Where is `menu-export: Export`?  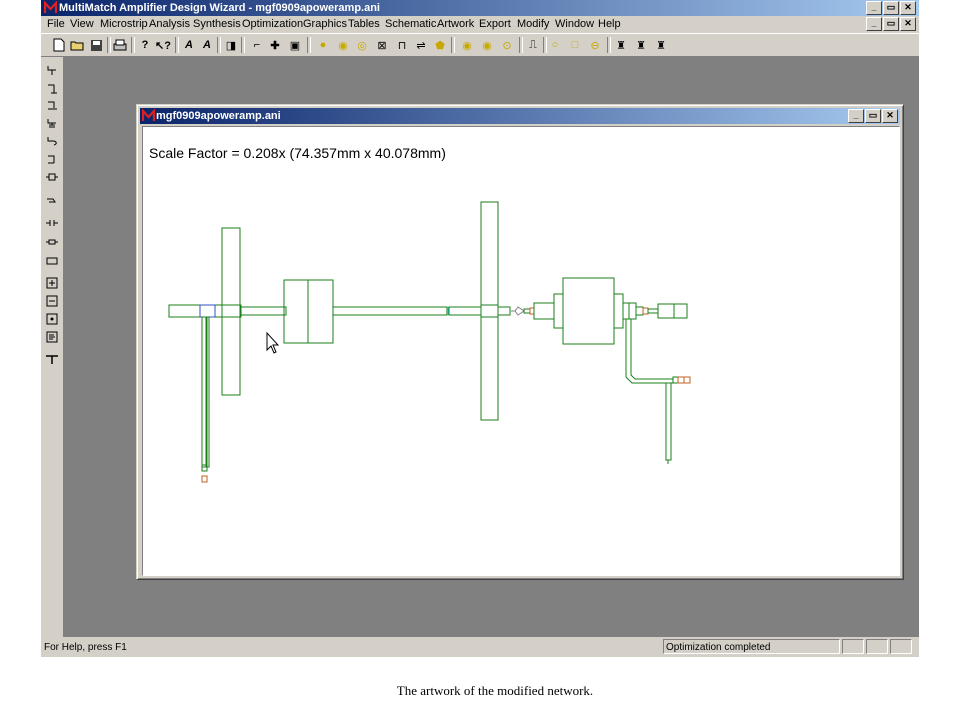 menu-export: Export is located at coordinates (495, 24).